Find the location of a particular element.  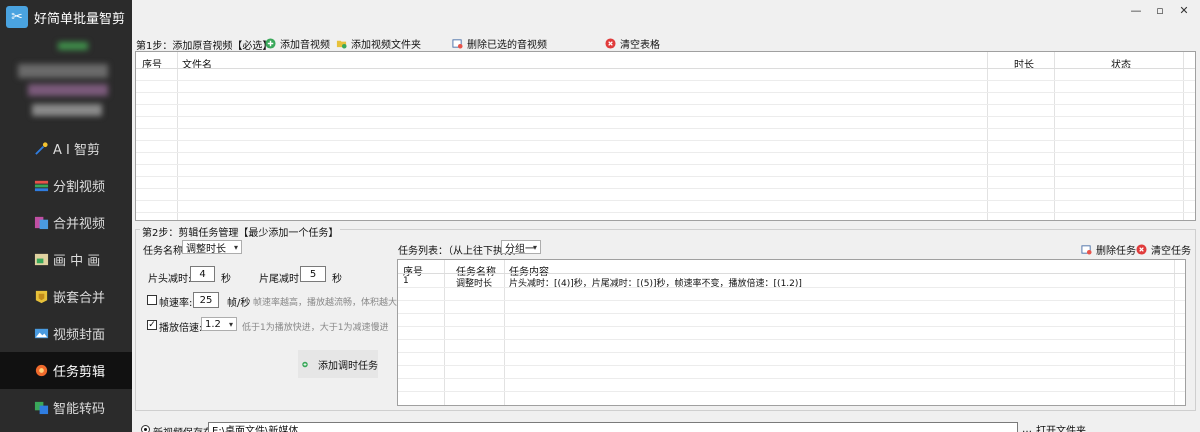

close-button: ✕ is located at coordinates (1184, 11).